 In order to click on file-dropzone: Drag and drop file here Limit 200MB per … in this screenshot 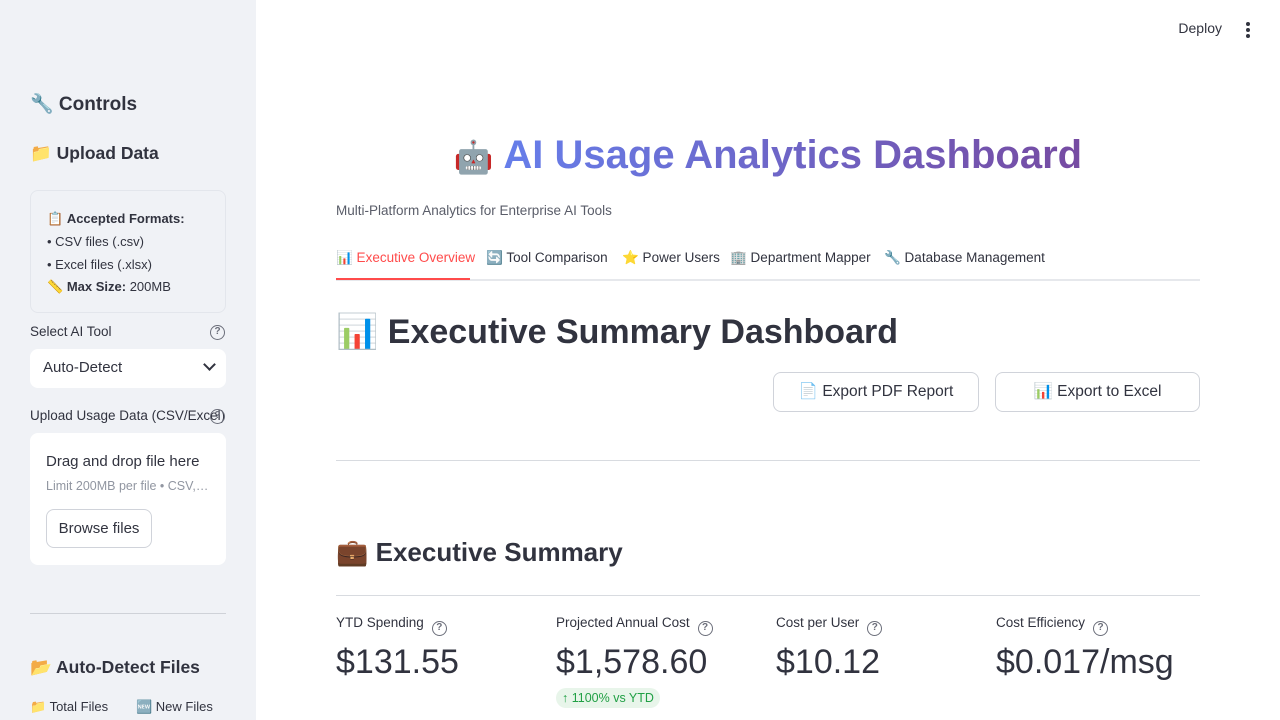, I will do `click(128, 499)`.